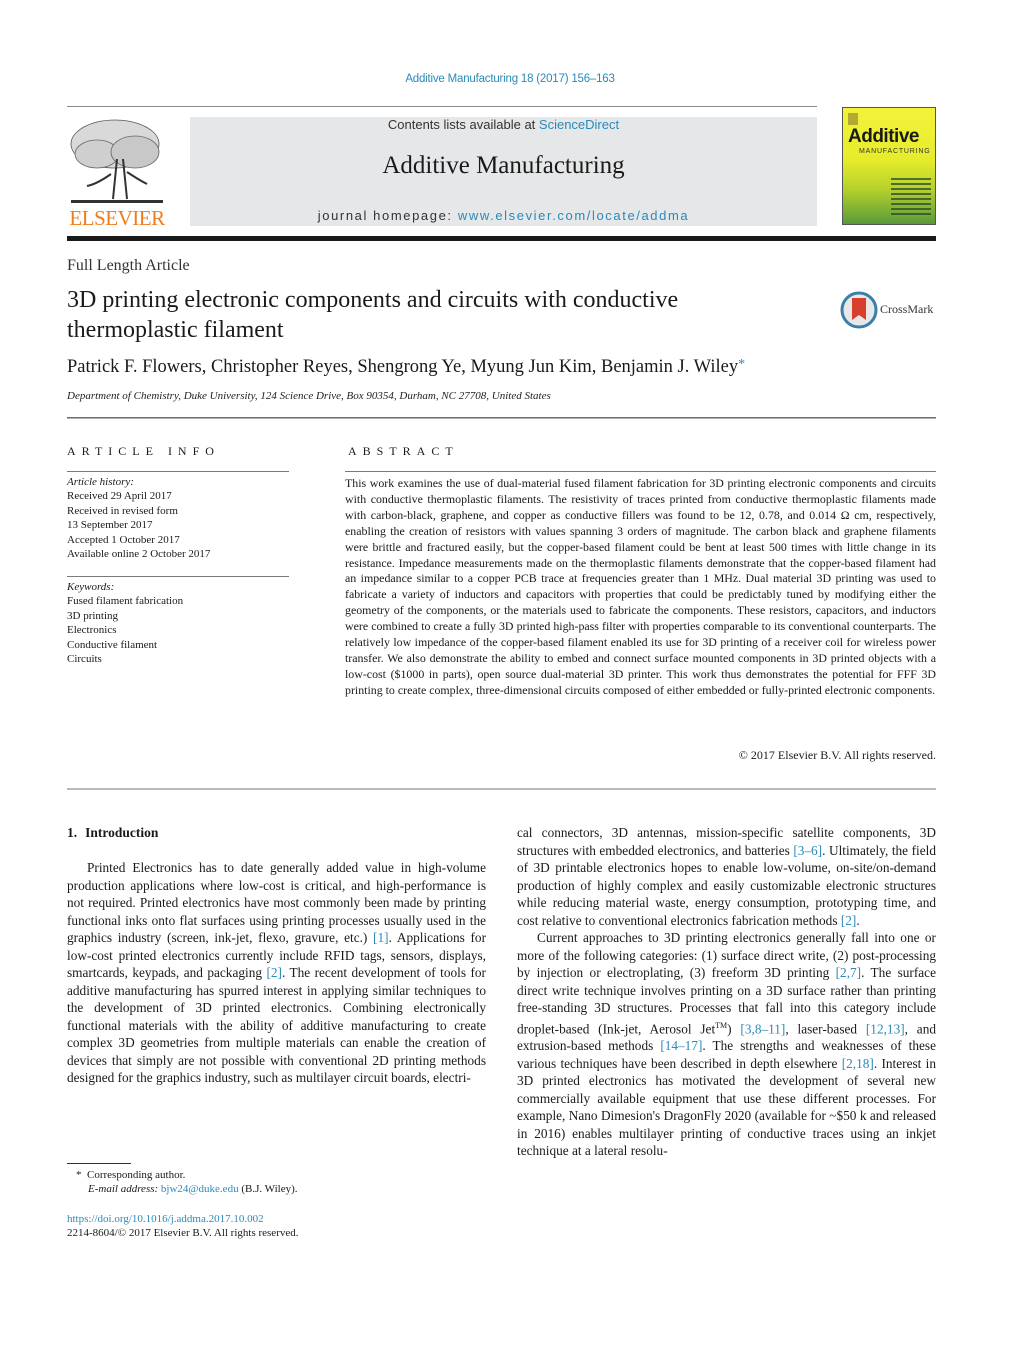  Describe the element at coordinates (734, 1028) in the screenshot. I see `text-run: )` at that location.